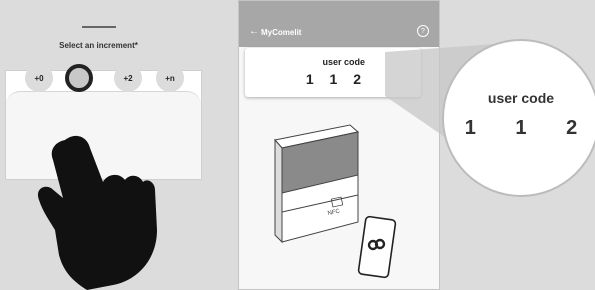  Describe the element at coordinates (529, 128) in the screenshot. I see `magnified-user-code-value: 1 1 2` at that location.